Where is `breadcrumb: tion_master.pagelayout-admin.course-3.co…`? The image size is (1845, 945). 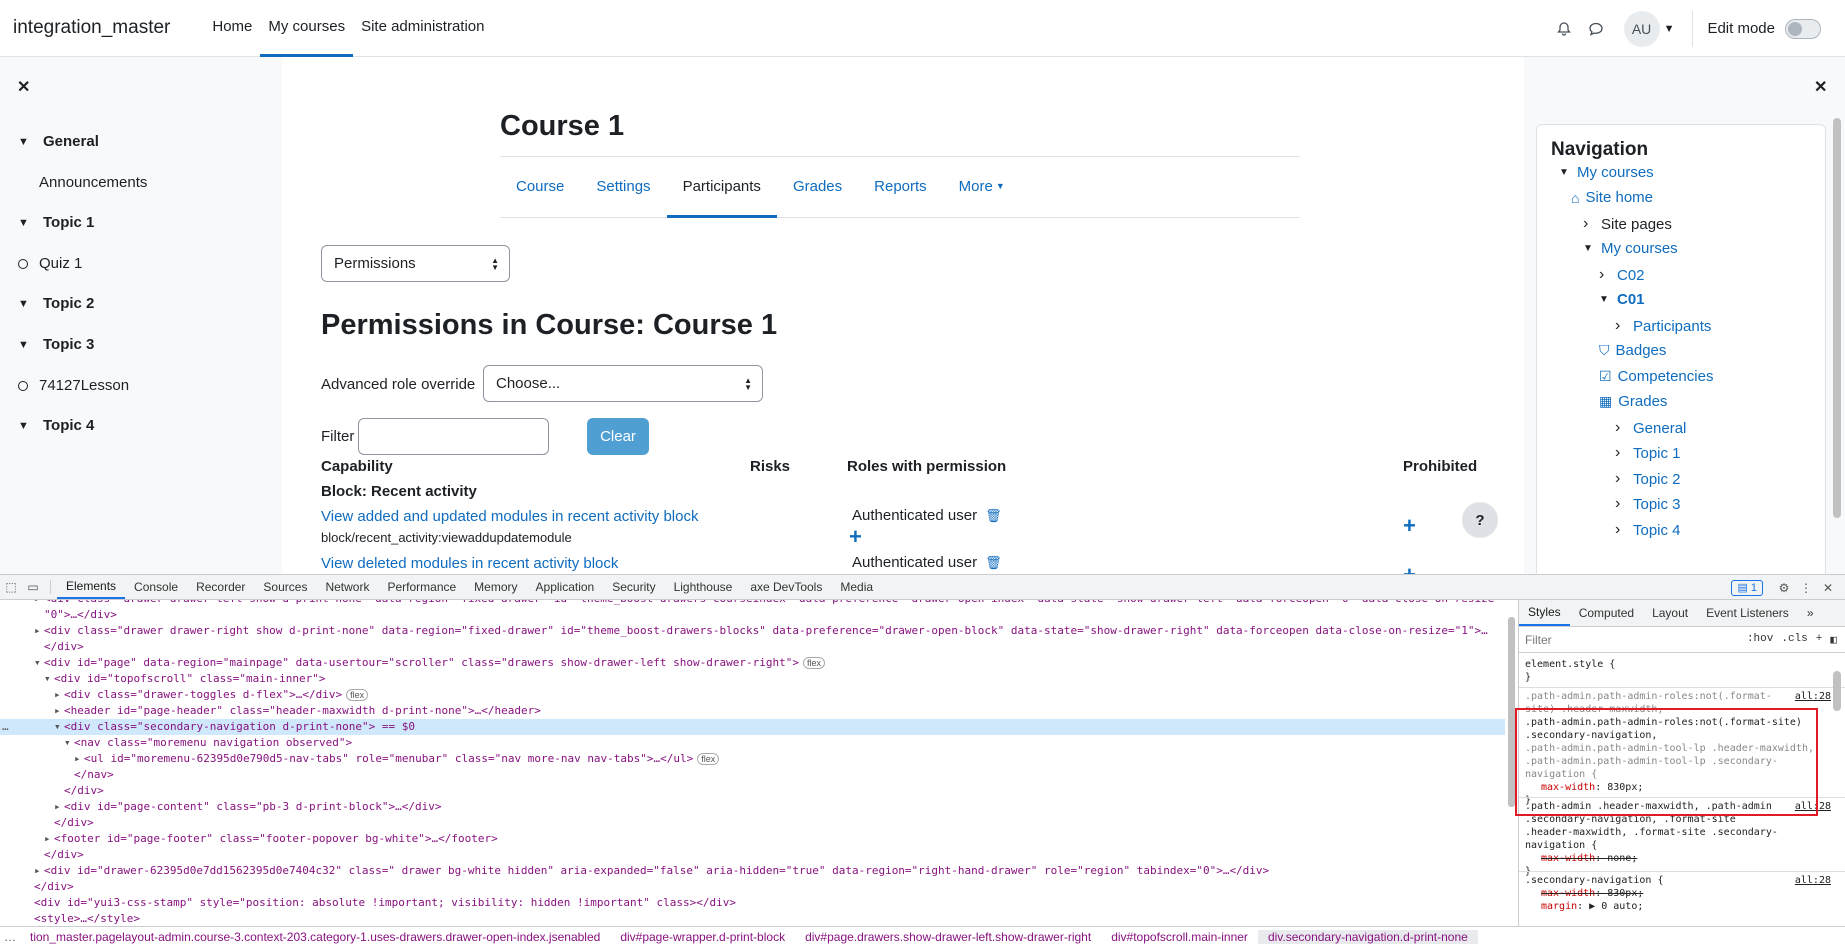 breadcrumb: tion_master.pagelayout-admin.course-3.co… is located at coordinates (315, 937).